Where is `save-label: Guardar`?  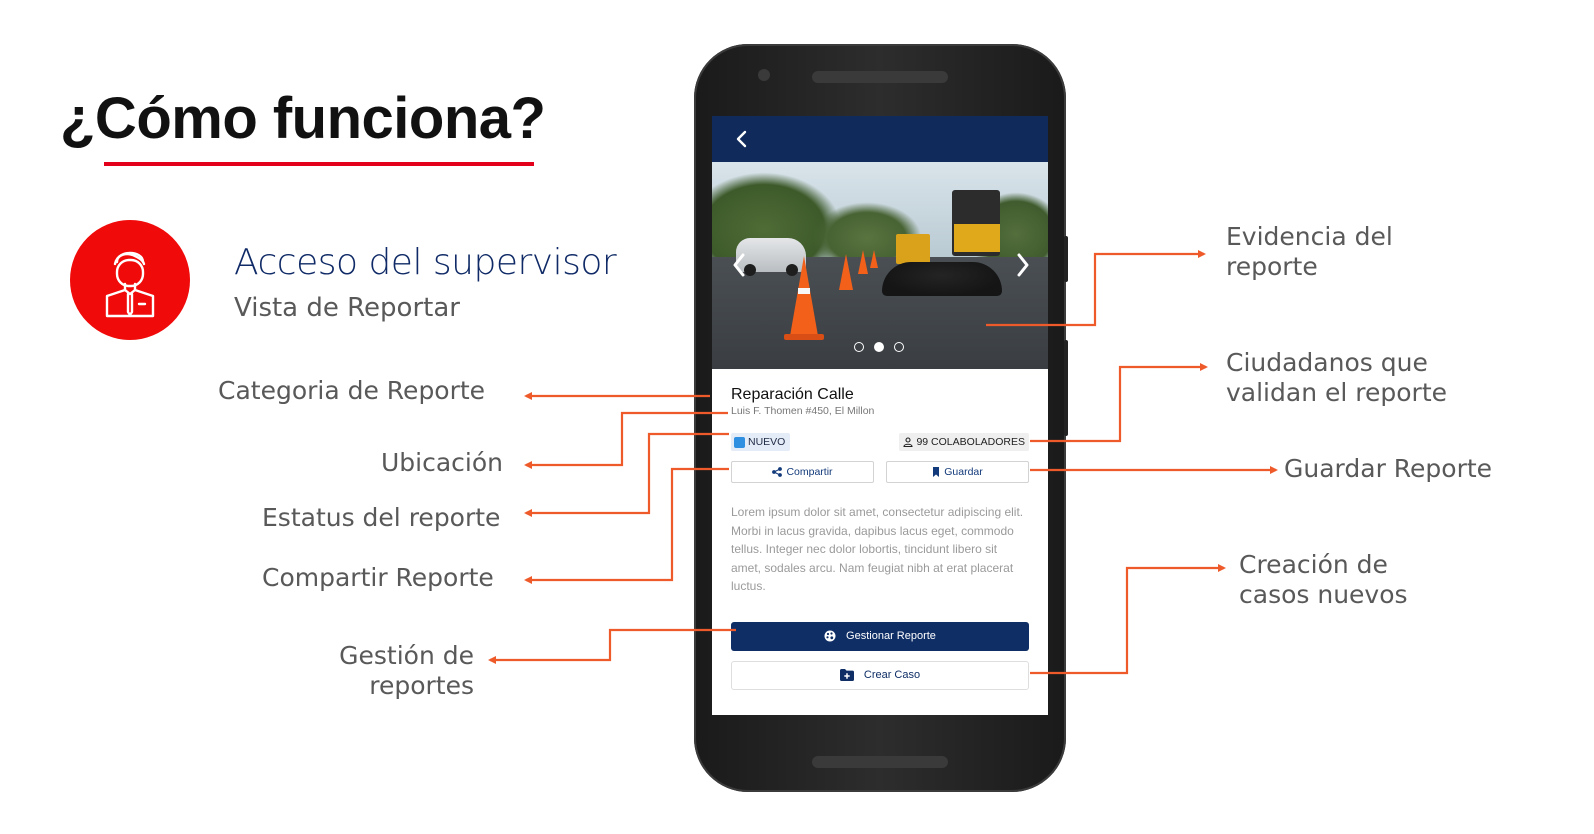
save-label: Guardar is located at coordinates (963, 472).